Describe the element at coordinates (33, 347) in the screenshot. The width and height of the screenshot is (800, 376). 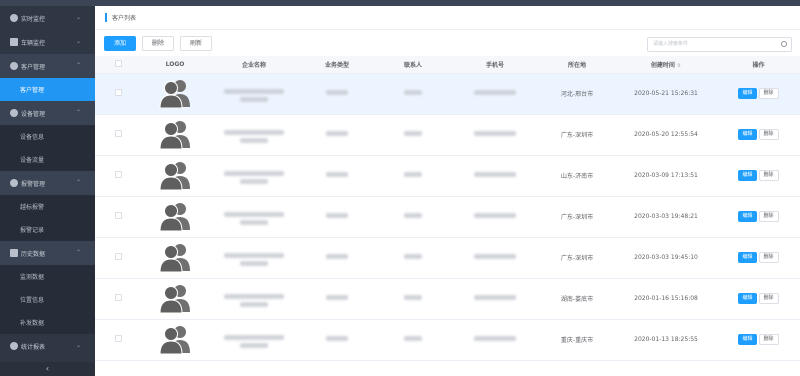
I see `menu-group-label: 统计报表` at that location.